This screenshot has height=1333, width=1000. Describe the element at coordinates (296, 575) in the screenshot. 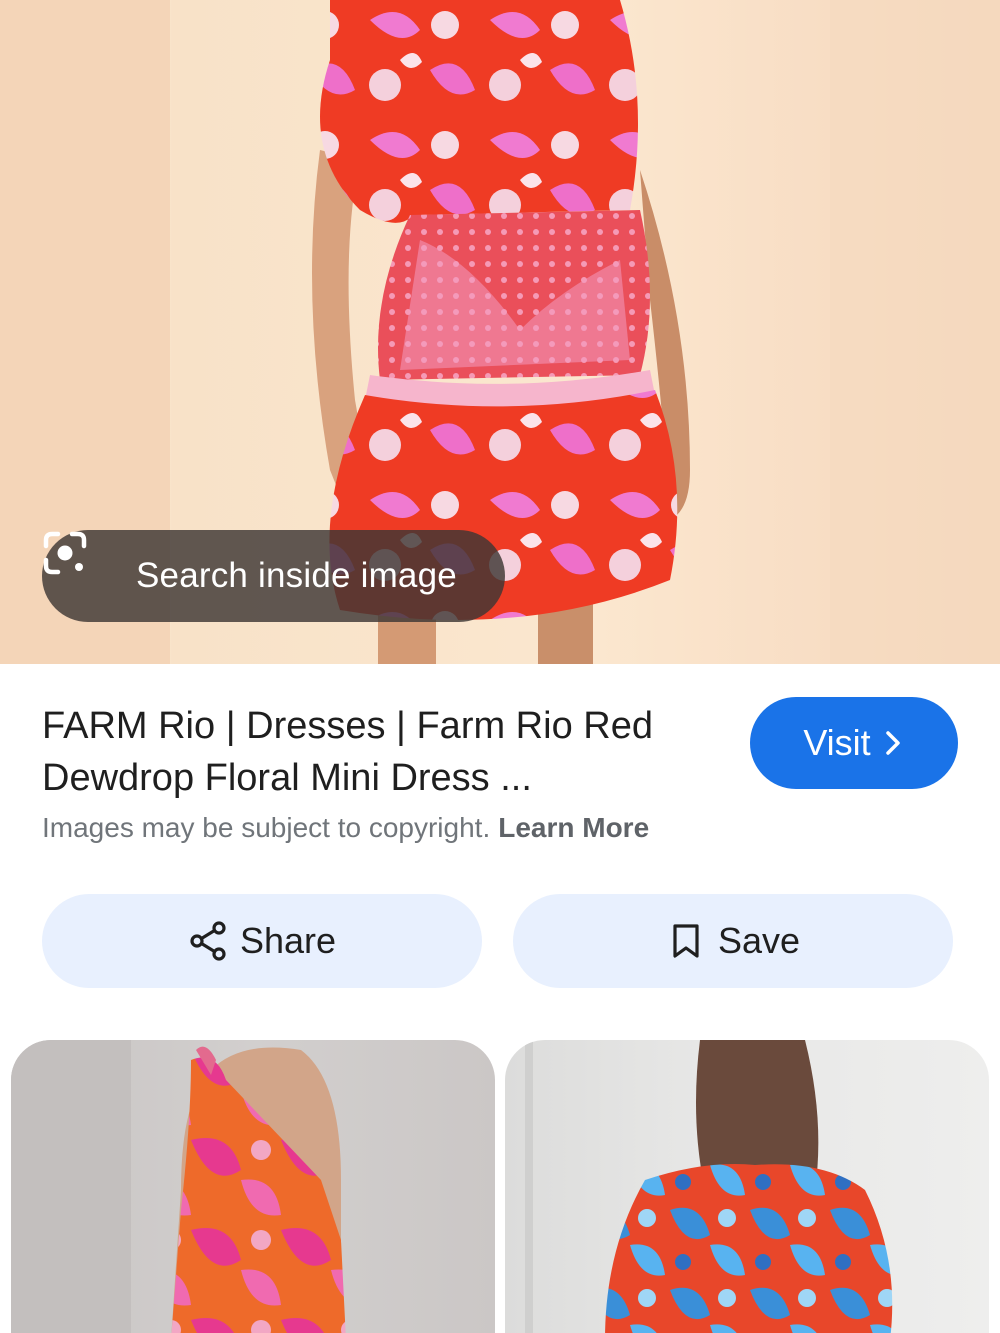

I see `search-inside-image-label: Search inside image` at that location.